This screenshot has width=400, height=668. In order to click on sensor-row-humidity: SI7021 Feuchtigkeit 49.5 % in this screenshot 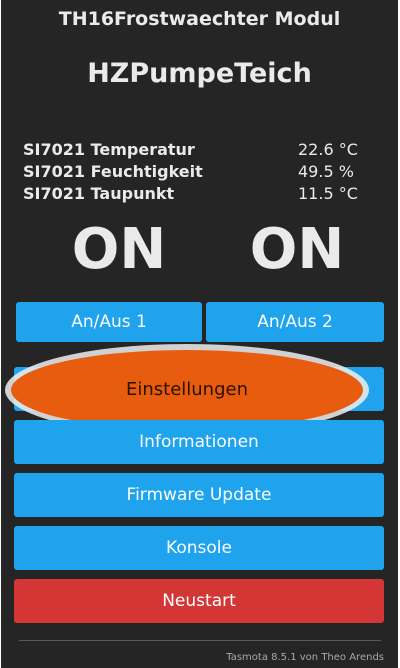, I will do `click(198, 174)`.